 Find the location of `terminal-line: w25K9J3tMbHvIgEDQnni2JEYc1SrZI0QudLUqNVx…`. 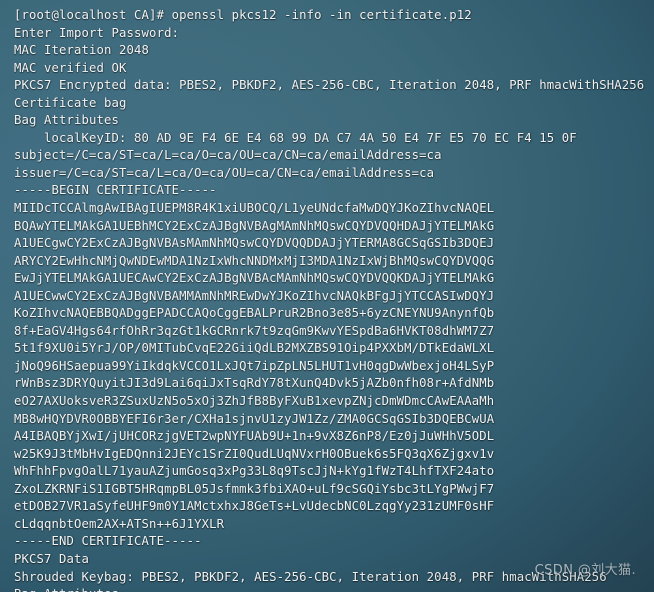

terminal-line: w25K9J3tMbHvIgEDQnni2JEYc1SrZI0QudLUqNVx… is located at coordinates (254, 453).